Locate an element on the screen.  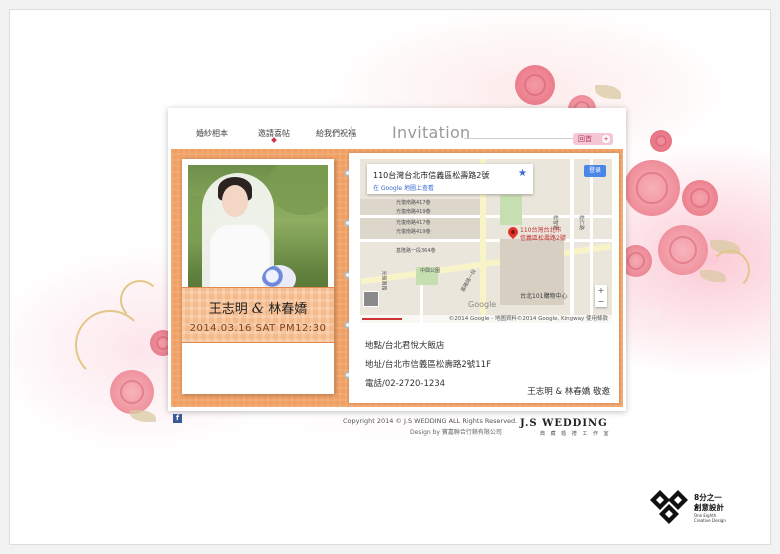
bride-name: 林春嬌 is located at coordinates (288, 309).